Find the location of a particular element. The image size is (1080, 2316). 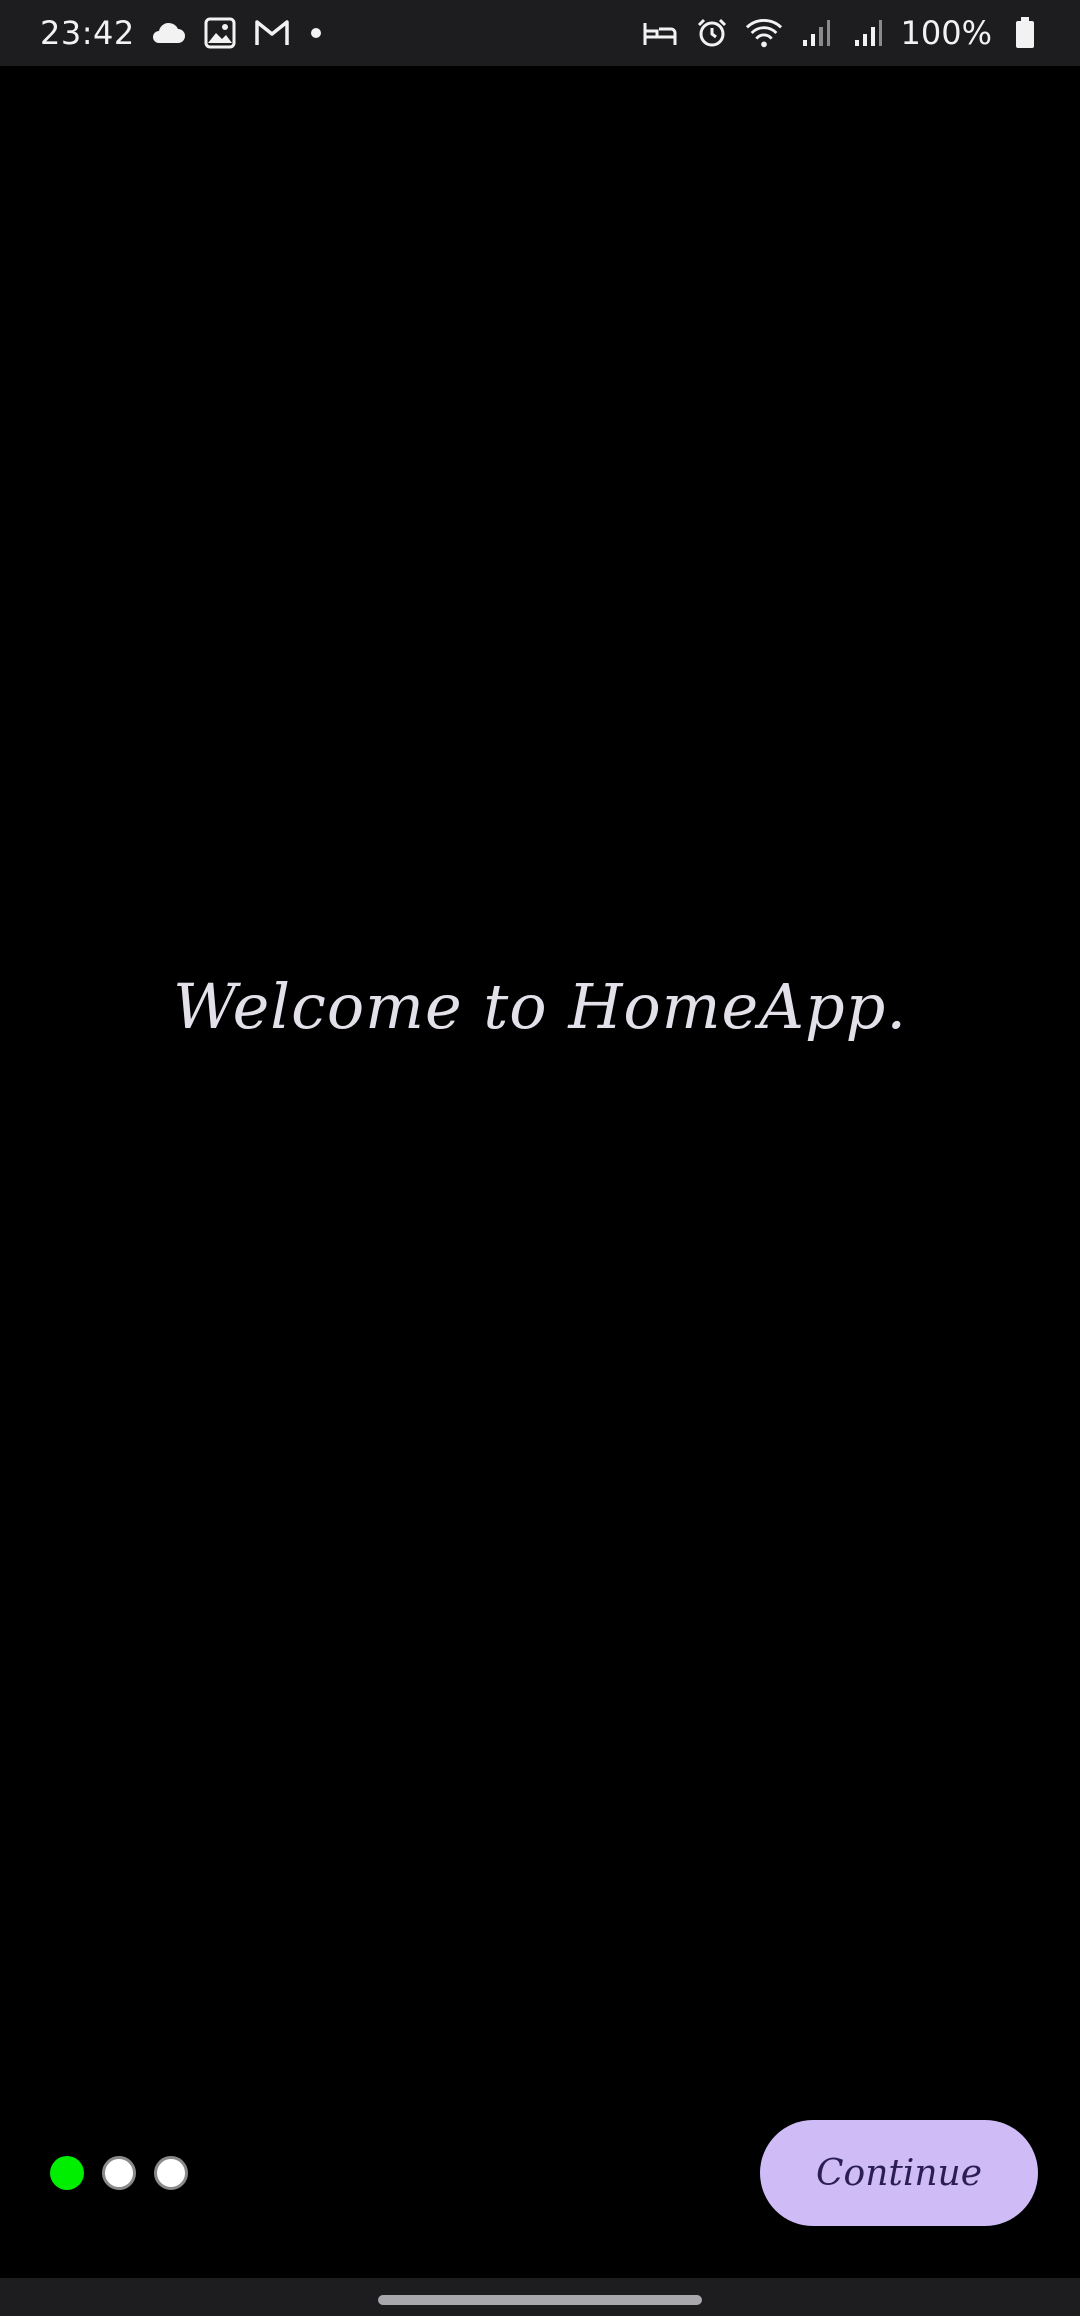

alarm-icon is located at coordinates (712, 33).